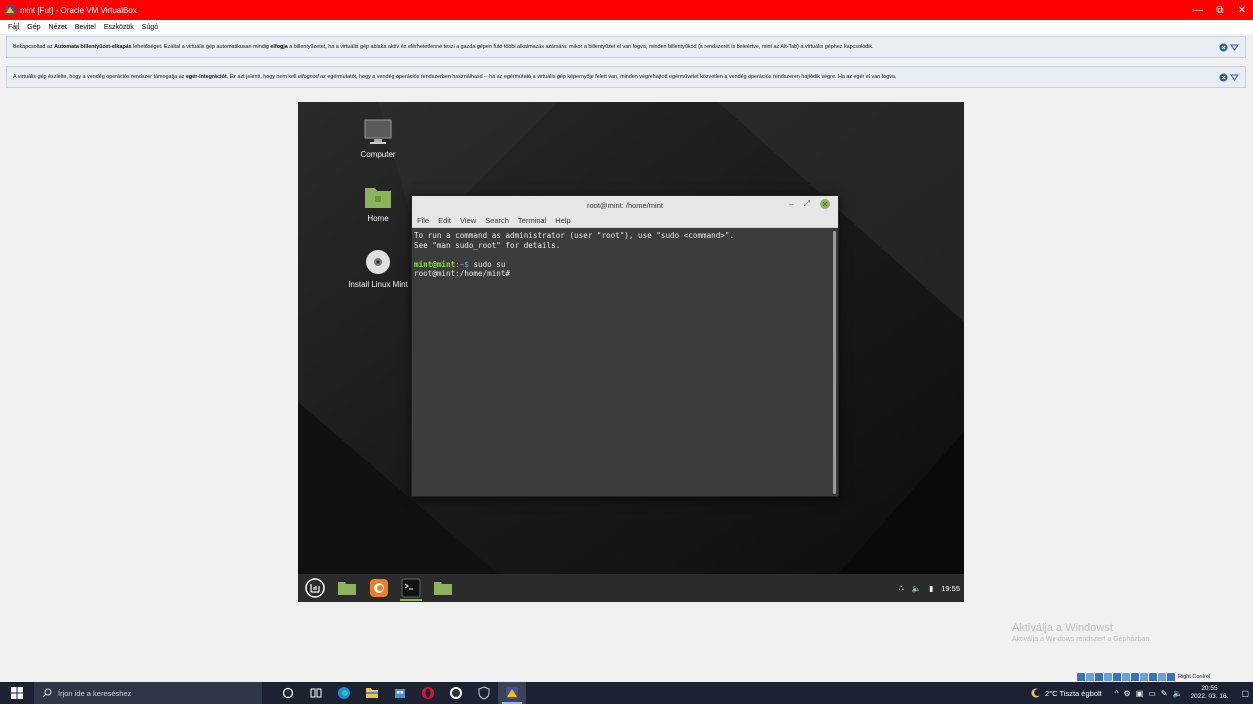 The image size is (1253, 704). I want to click on taskbar-opera, so click(428, 693).